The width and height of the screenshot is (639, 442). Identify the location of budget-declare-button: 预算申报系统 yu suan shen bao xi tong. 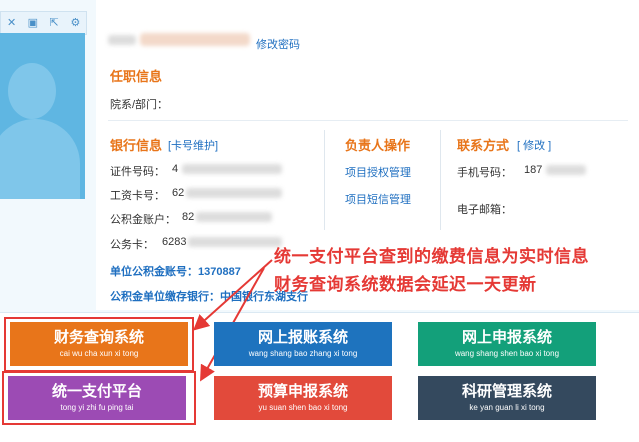
(303, 398).